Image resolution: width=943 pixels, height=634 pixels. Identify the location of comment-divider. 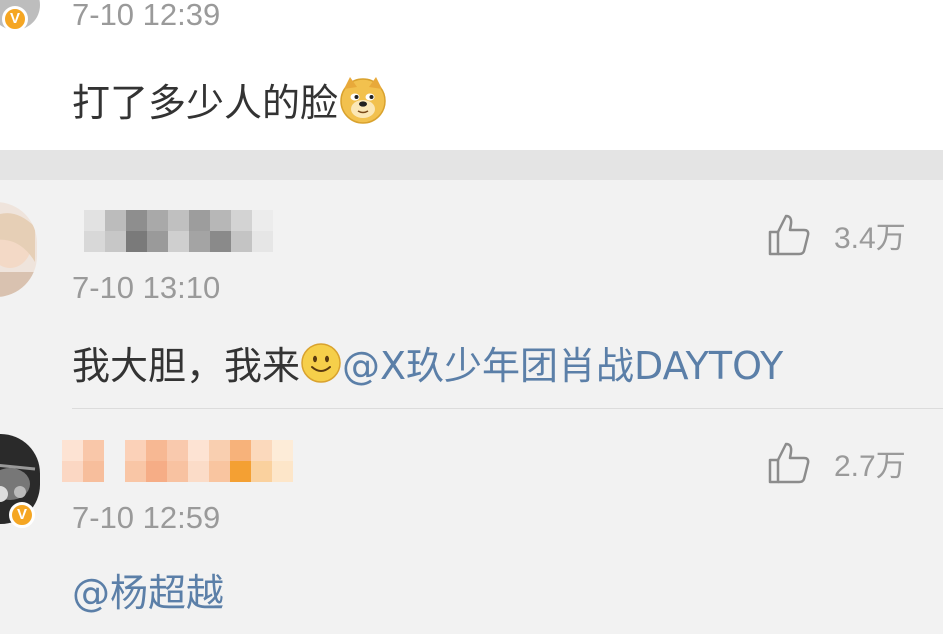
(507, 408).